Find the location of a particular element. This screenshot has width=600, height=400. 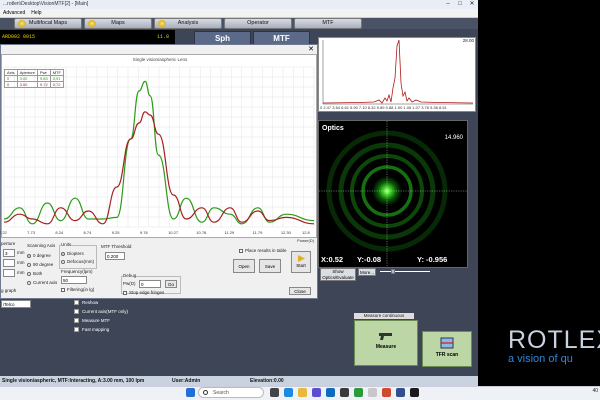

outlook-icon is located at coordinates (330, 392).